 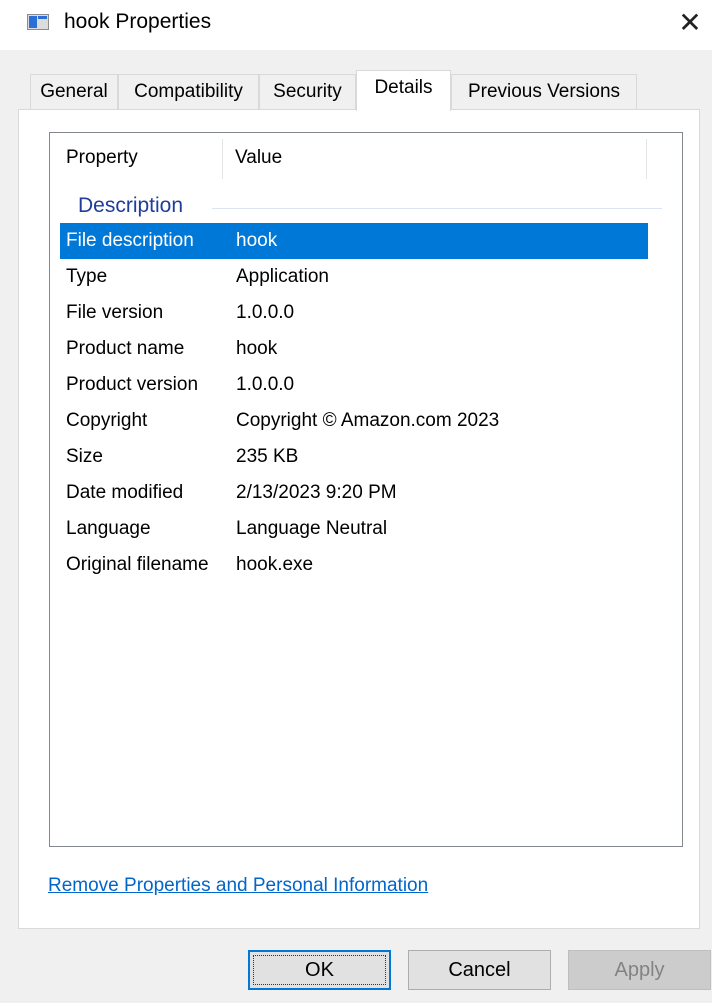 What do you see at coordinates (690, 24) in the screenshot?
I see `close-button: ✕` at bounding box center [690, 24].